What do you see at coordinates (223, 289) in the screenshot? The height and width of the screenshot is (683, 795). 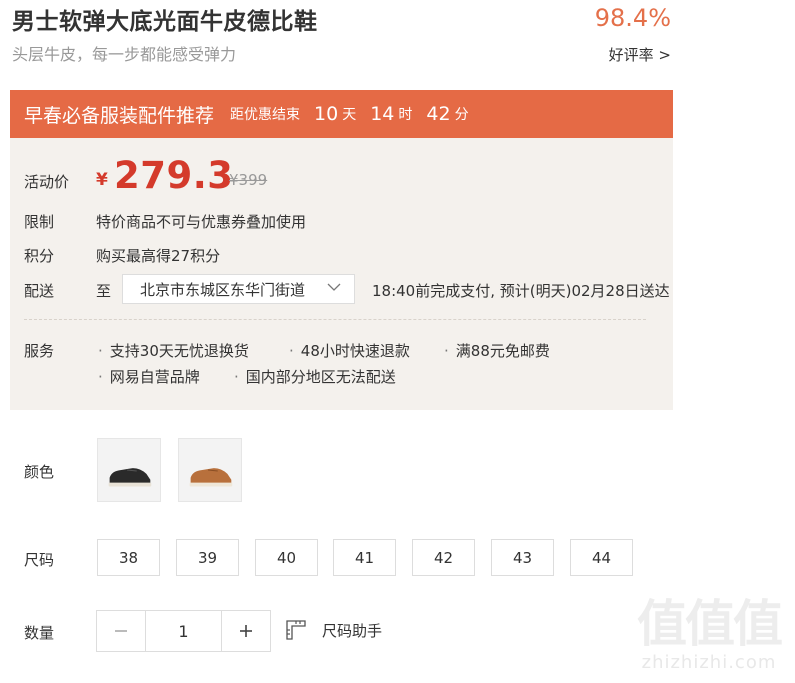 I see `address-text: 北京市东城区东华门街道` at bounding box center [223, 289].